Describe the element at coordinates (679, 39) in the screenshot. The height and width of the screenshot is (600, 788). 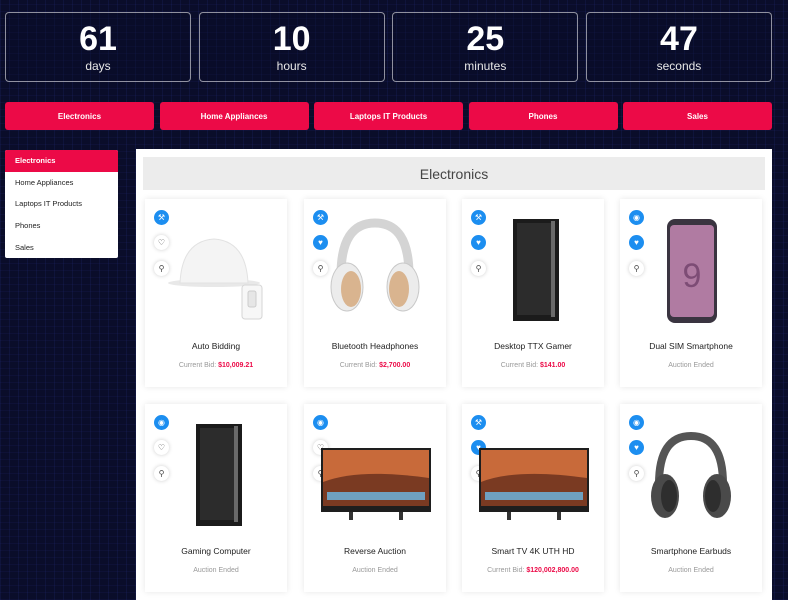
I see `countdown-value: 47` at that location.